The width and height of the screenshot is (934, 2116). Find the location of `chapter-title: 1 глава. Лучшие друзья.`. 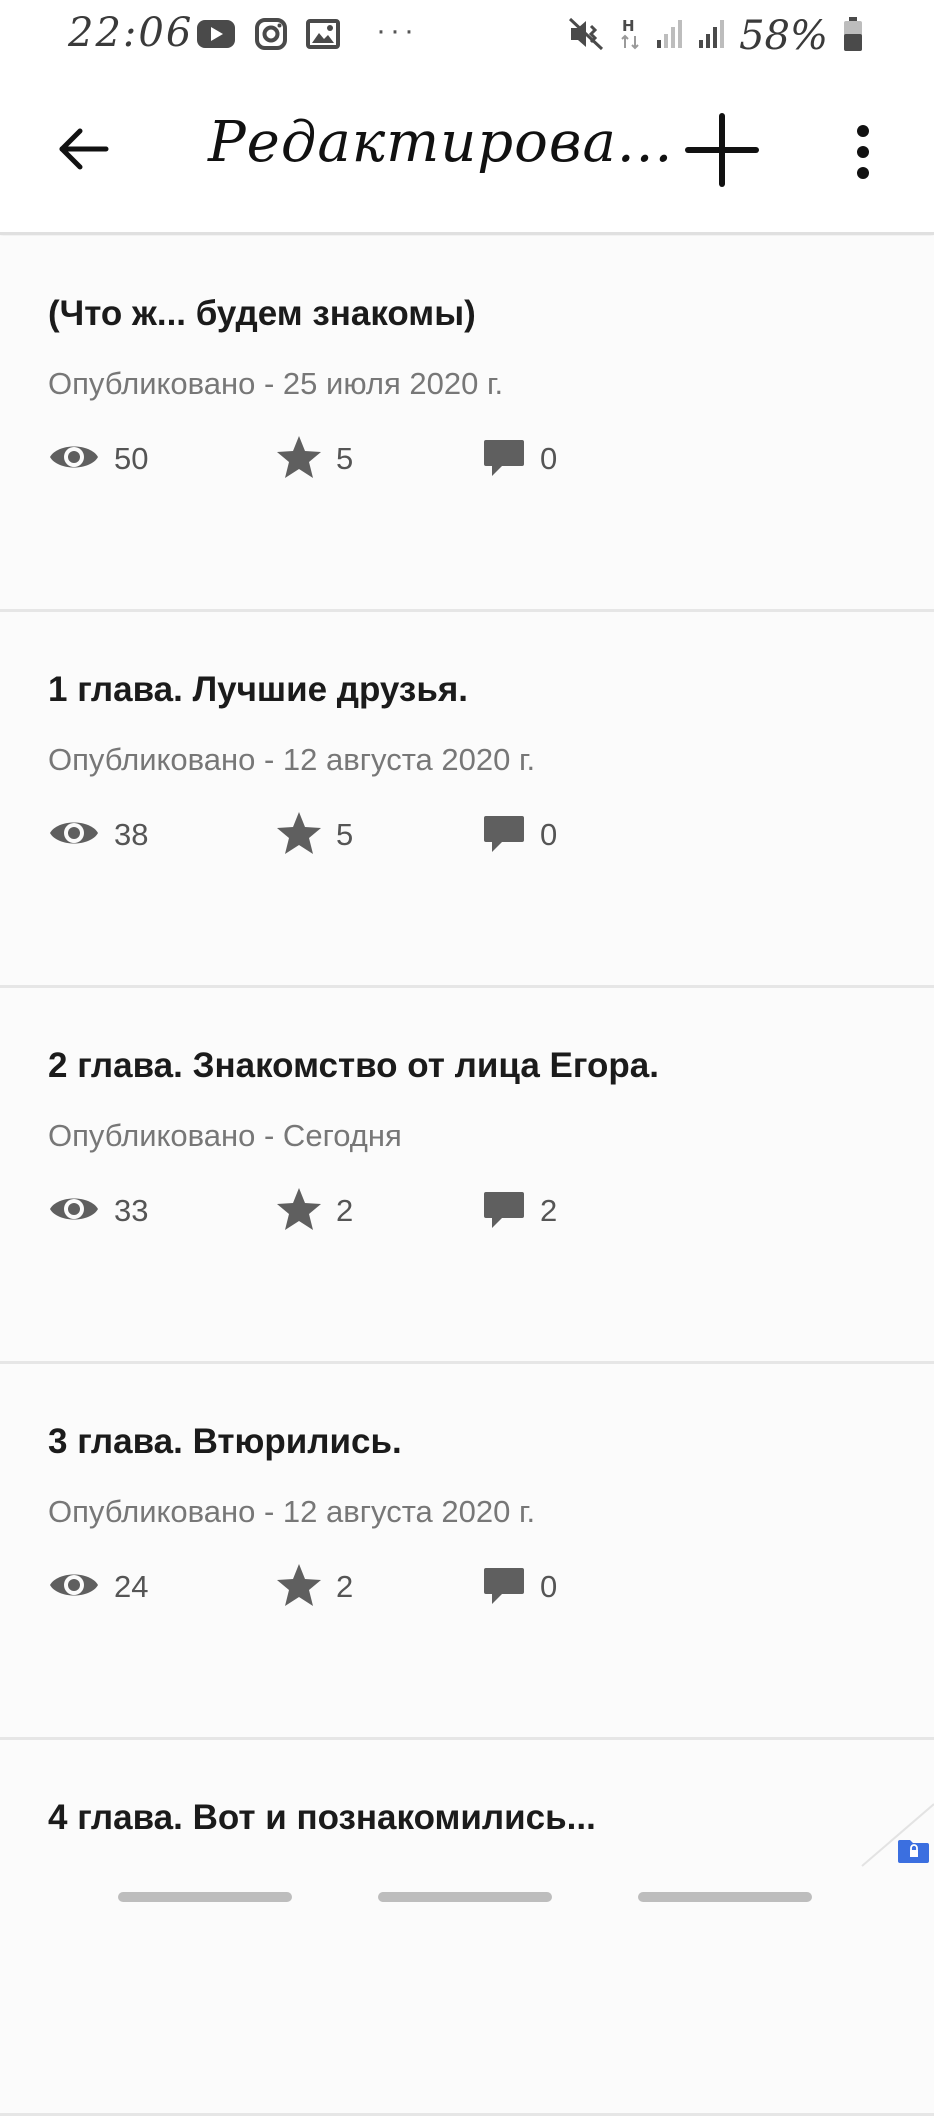

chapter-title: 1 глава. Лучшие друзья. is located at coordinates (258, 689).